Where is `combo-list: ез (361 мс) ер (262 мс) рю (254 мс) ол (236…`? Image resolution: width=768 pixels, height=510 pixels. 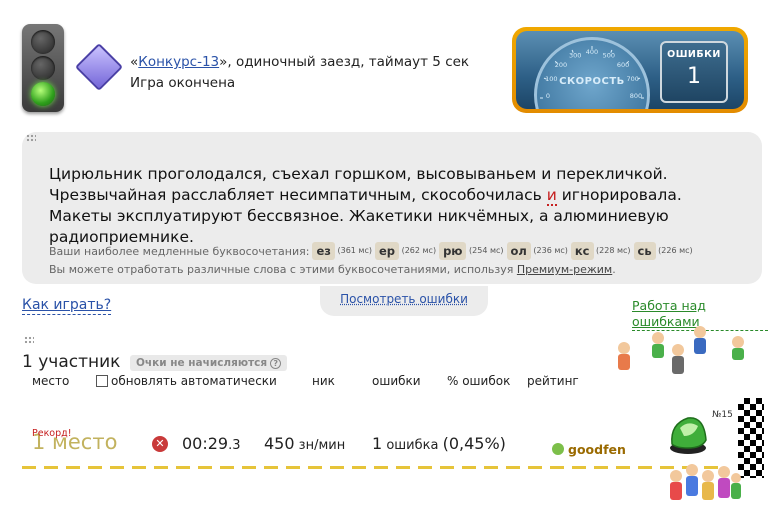 combo-list: ез (361 мс) ер (262 мс) рю (254 мс) ол (236… is located at coordinates (501, 251).